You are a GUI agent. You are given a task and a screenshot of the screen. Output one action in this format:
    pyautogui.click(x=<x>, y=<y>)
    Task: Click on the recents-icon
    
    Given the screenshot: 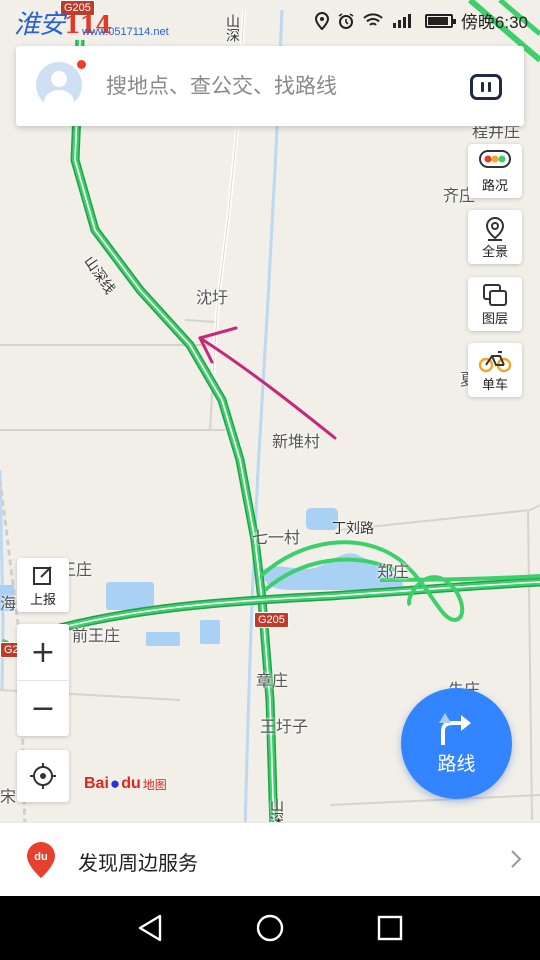 What is the action you would take?
    pyautogui.click(x=390, y=928)
    